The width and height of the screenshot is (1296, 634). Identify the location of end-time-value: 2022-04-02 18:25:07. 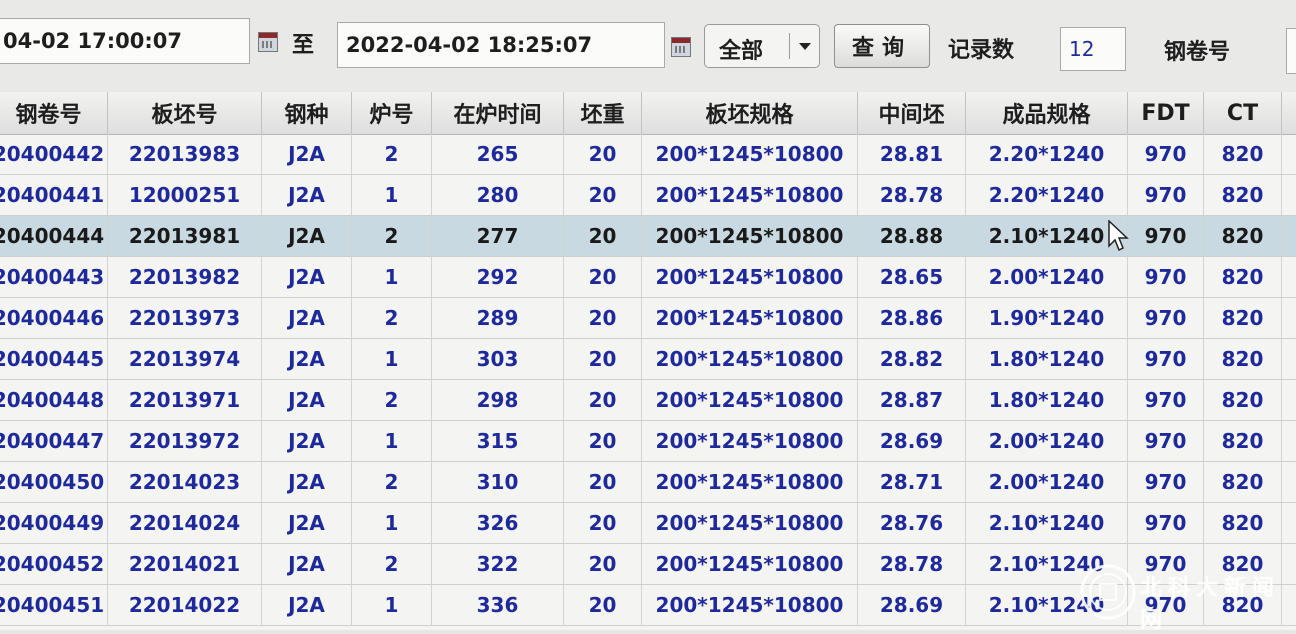
(469, 45).